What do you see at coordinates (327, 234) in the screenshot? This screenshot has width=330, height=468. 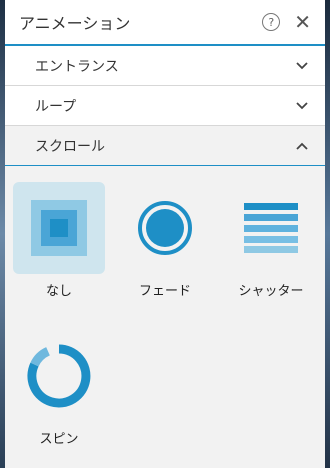 I see `background-right` at bounding box center [327, 234].